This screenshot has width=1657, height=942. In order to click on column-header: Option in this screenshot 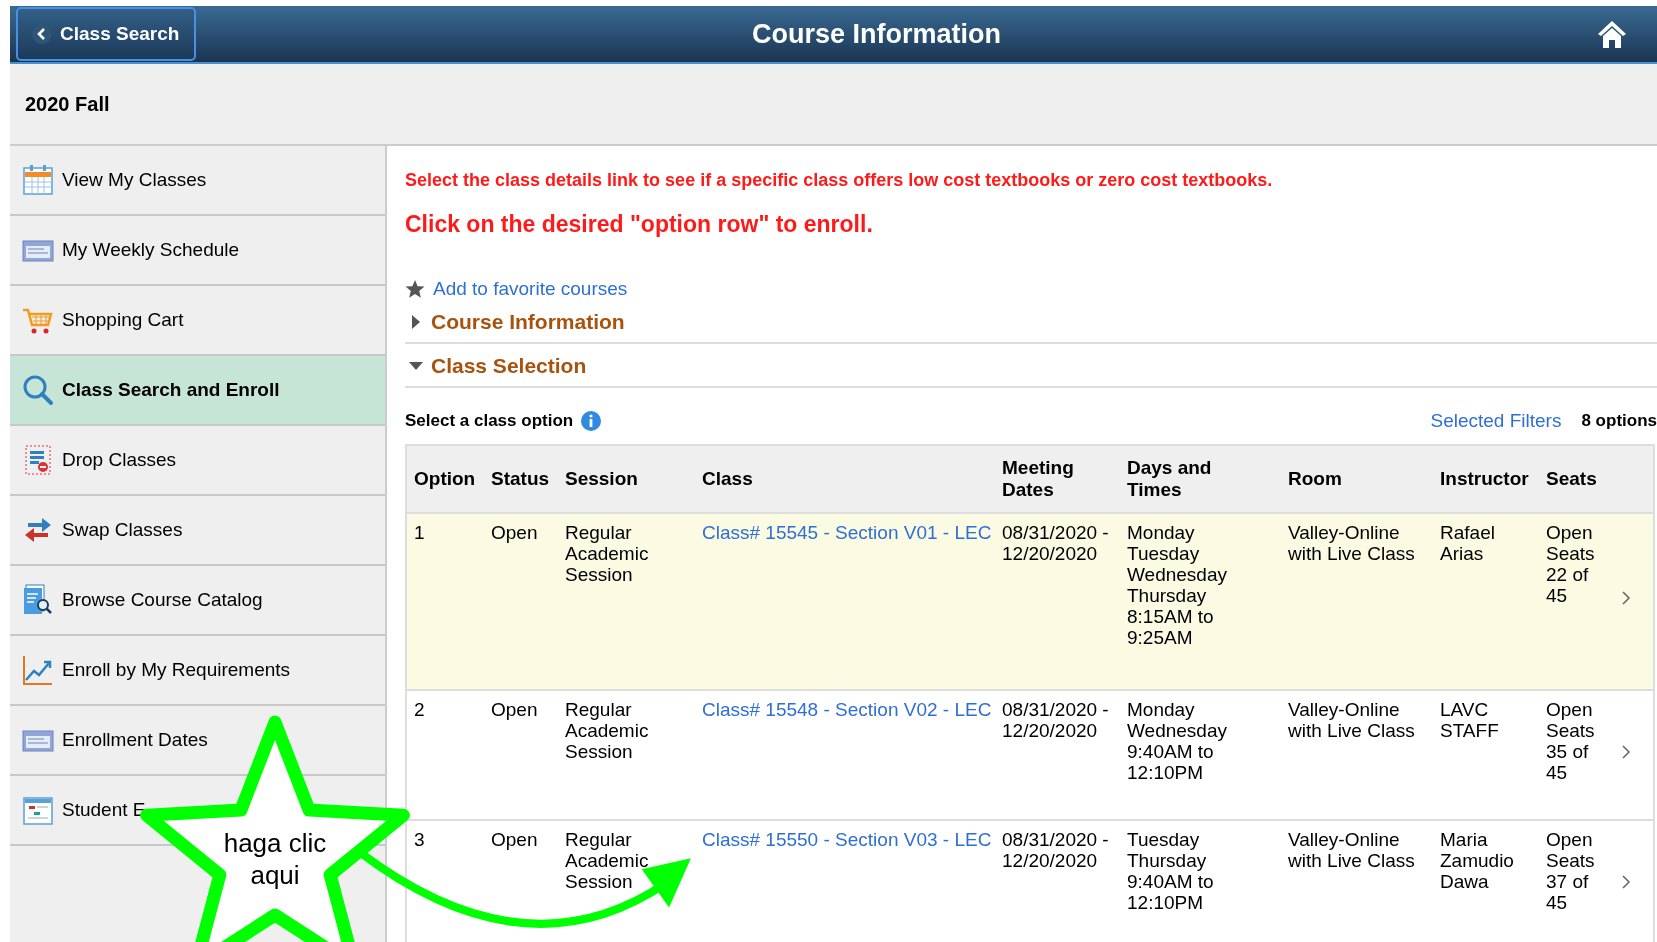, I will do `click(445, 479)`.